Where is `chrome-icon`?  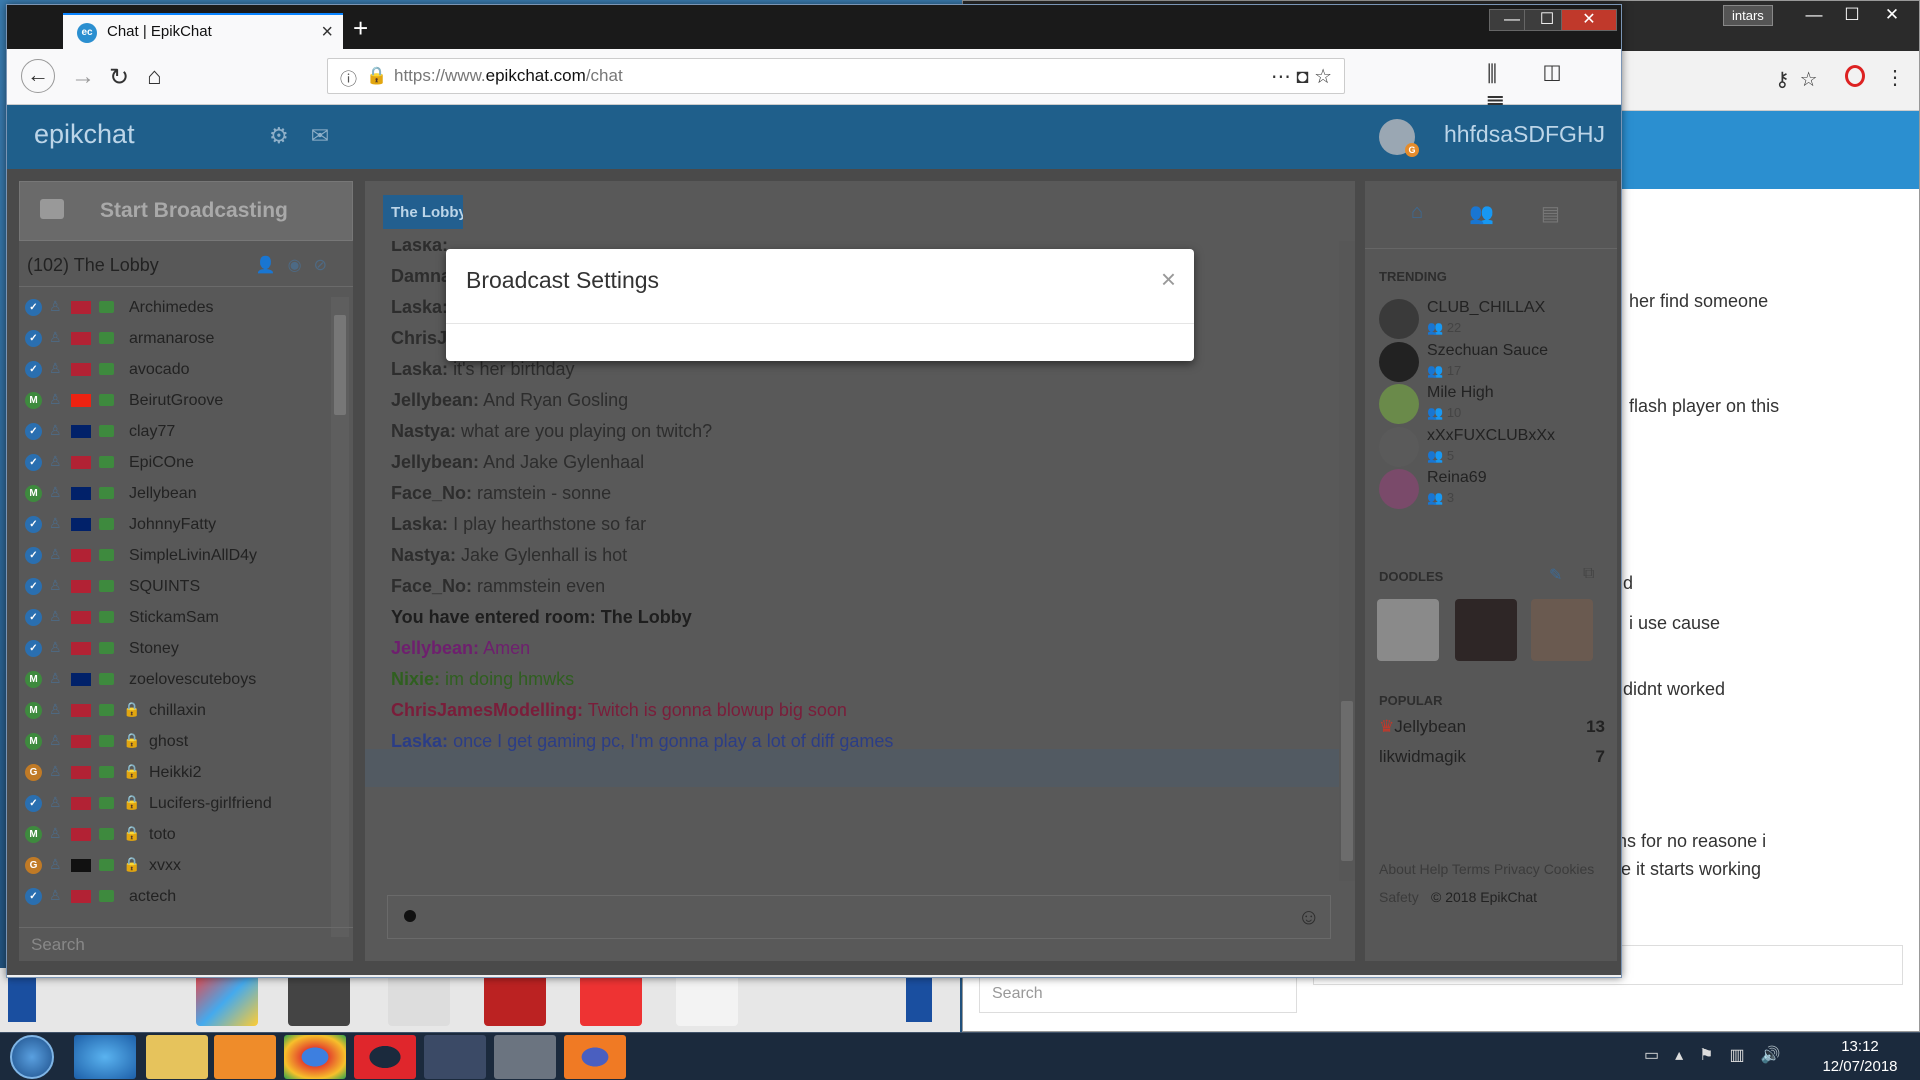 chrome-icon is located at coordinates (315, 1057).